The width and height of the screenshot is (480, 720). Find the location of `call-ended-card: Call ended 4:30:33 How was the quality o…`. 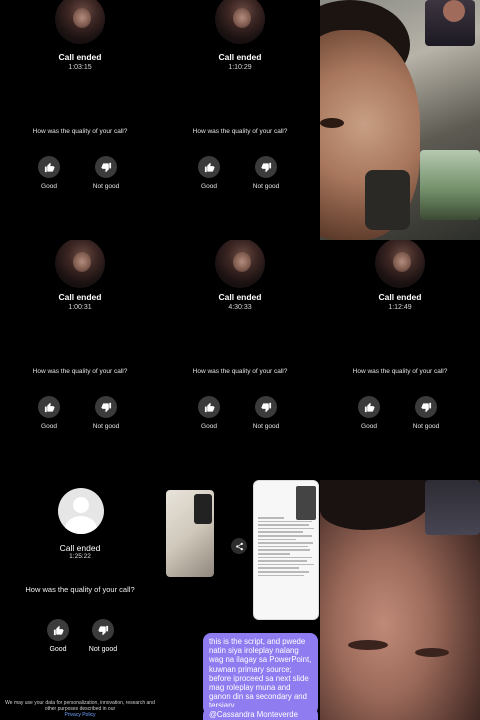

call-ended-card: Call ended 4:30:33 How was the quality o… is located at coordinates (240, 360).